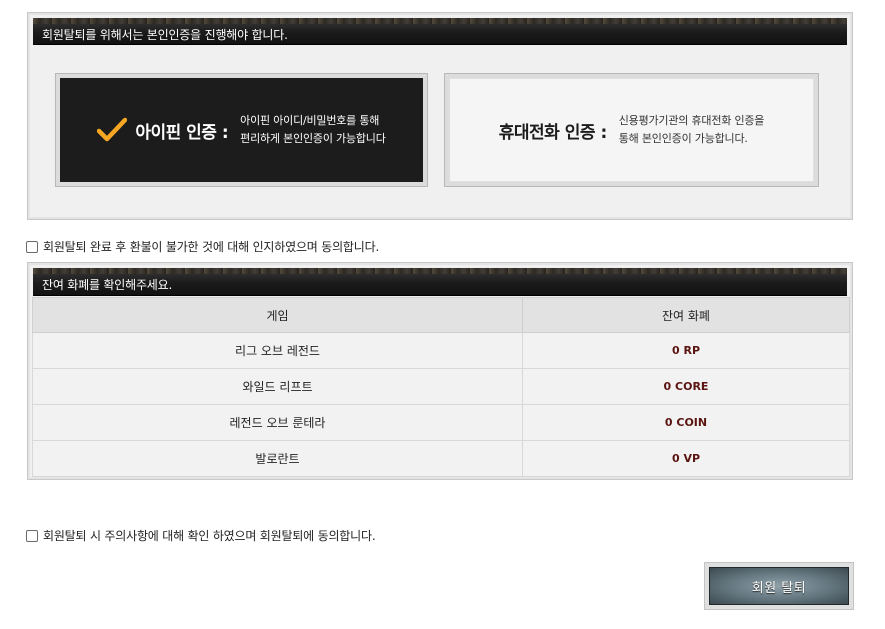  Describe the element at coordinates (686, 315) in the screenshot. I see `column-header-amount: 잔여 화폐` at that location.